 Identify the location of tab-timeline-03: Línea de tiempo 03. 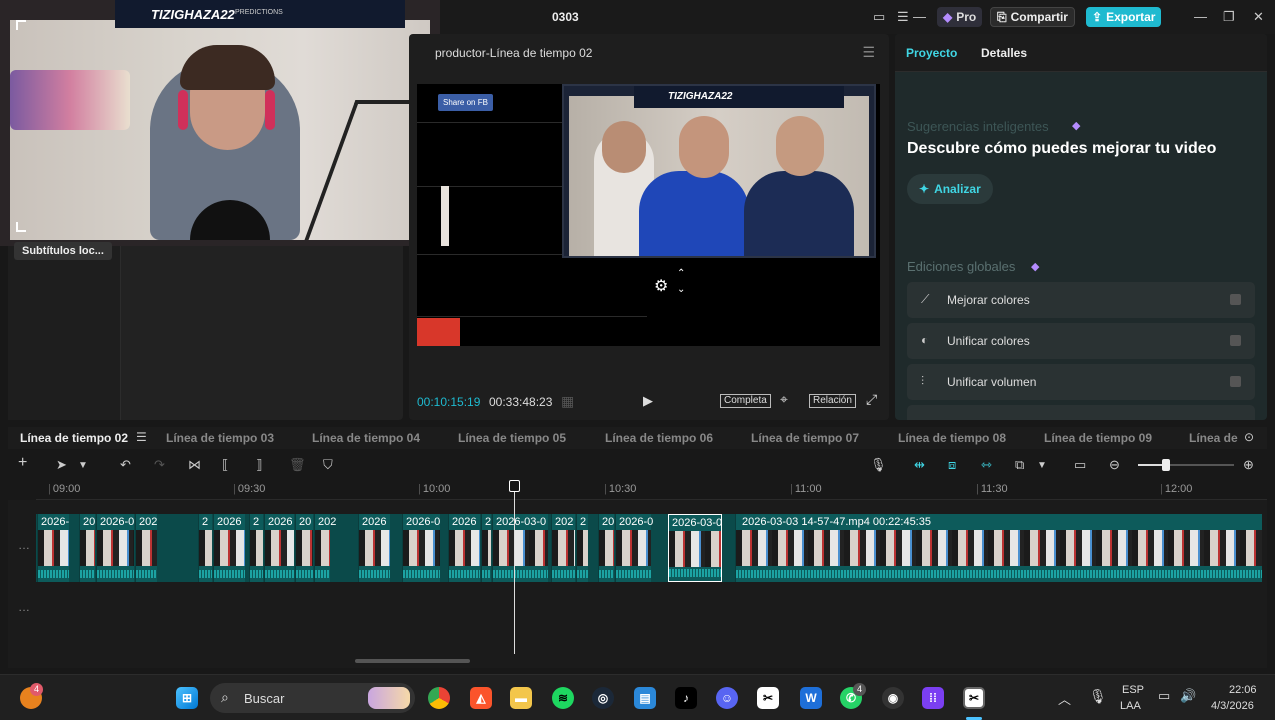
(220, 438).